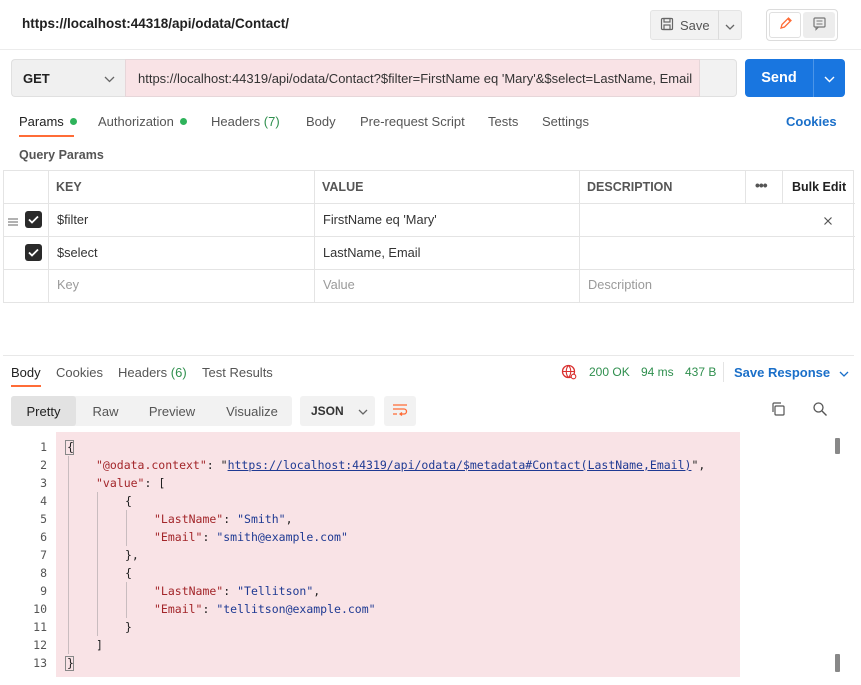 The image size is (861, 685). Describe the element at coordinates (503, 121) in the screenshot. I see `tab-tests: Tests` at that location.